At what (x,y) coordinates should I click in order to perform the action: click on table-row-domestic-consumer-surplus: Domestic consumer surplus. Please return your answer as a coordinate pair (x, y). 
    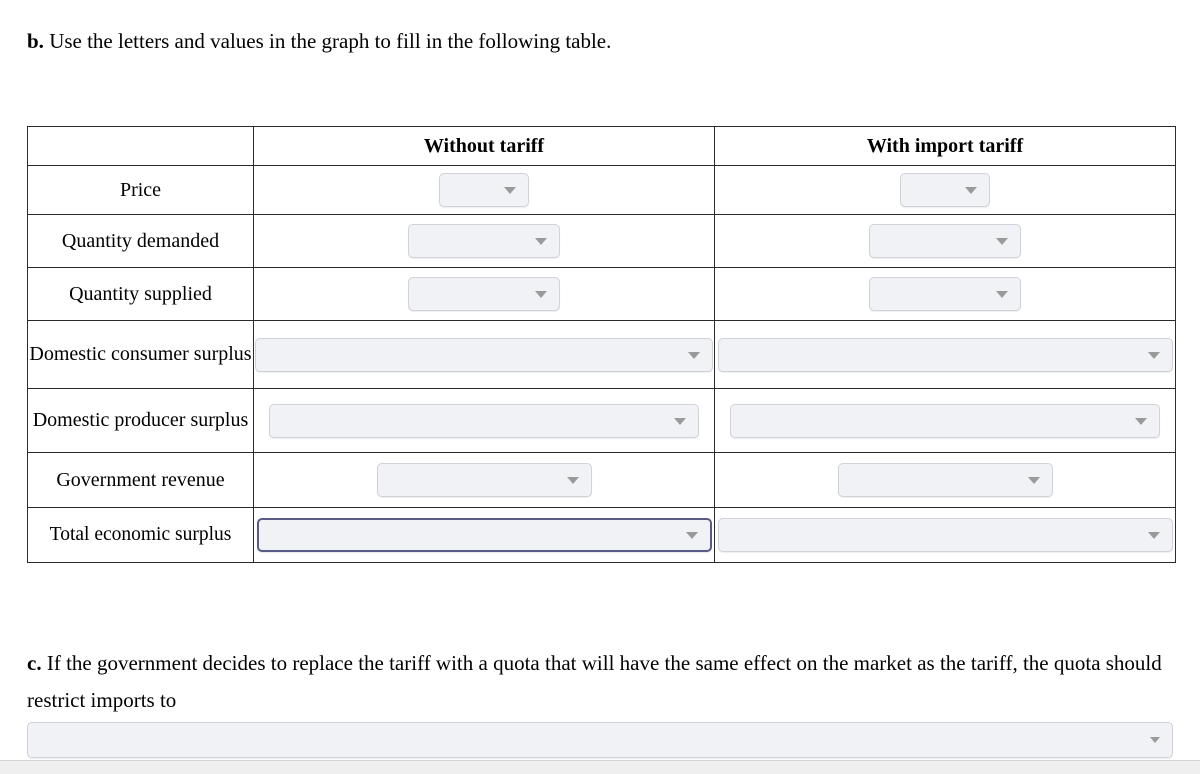
    Looking at the image, I should click on (601, 354).